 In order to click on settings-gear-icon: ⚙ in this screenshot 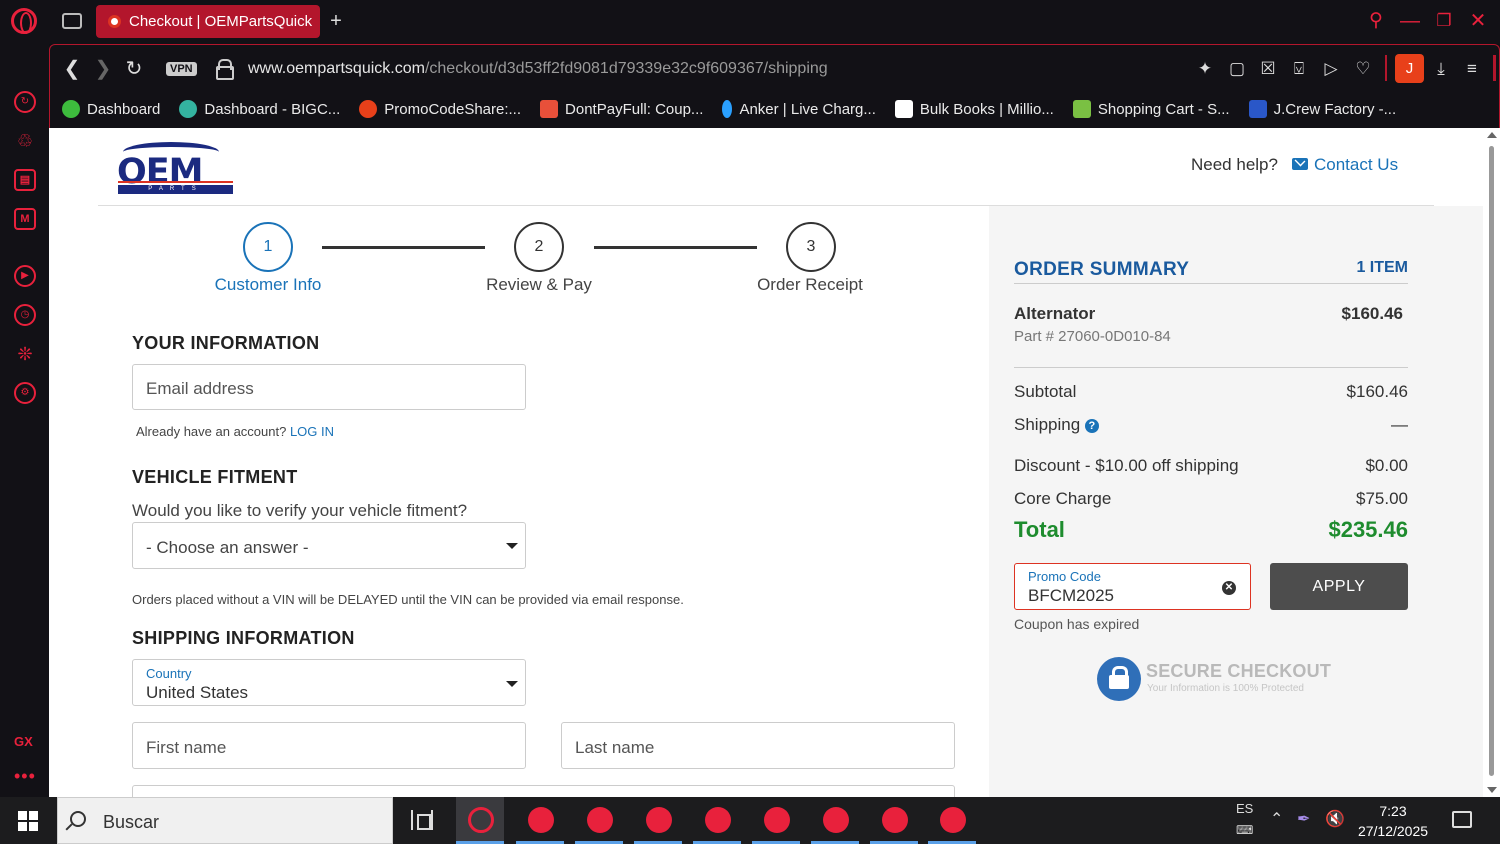, I will do `click(25, 393)`.